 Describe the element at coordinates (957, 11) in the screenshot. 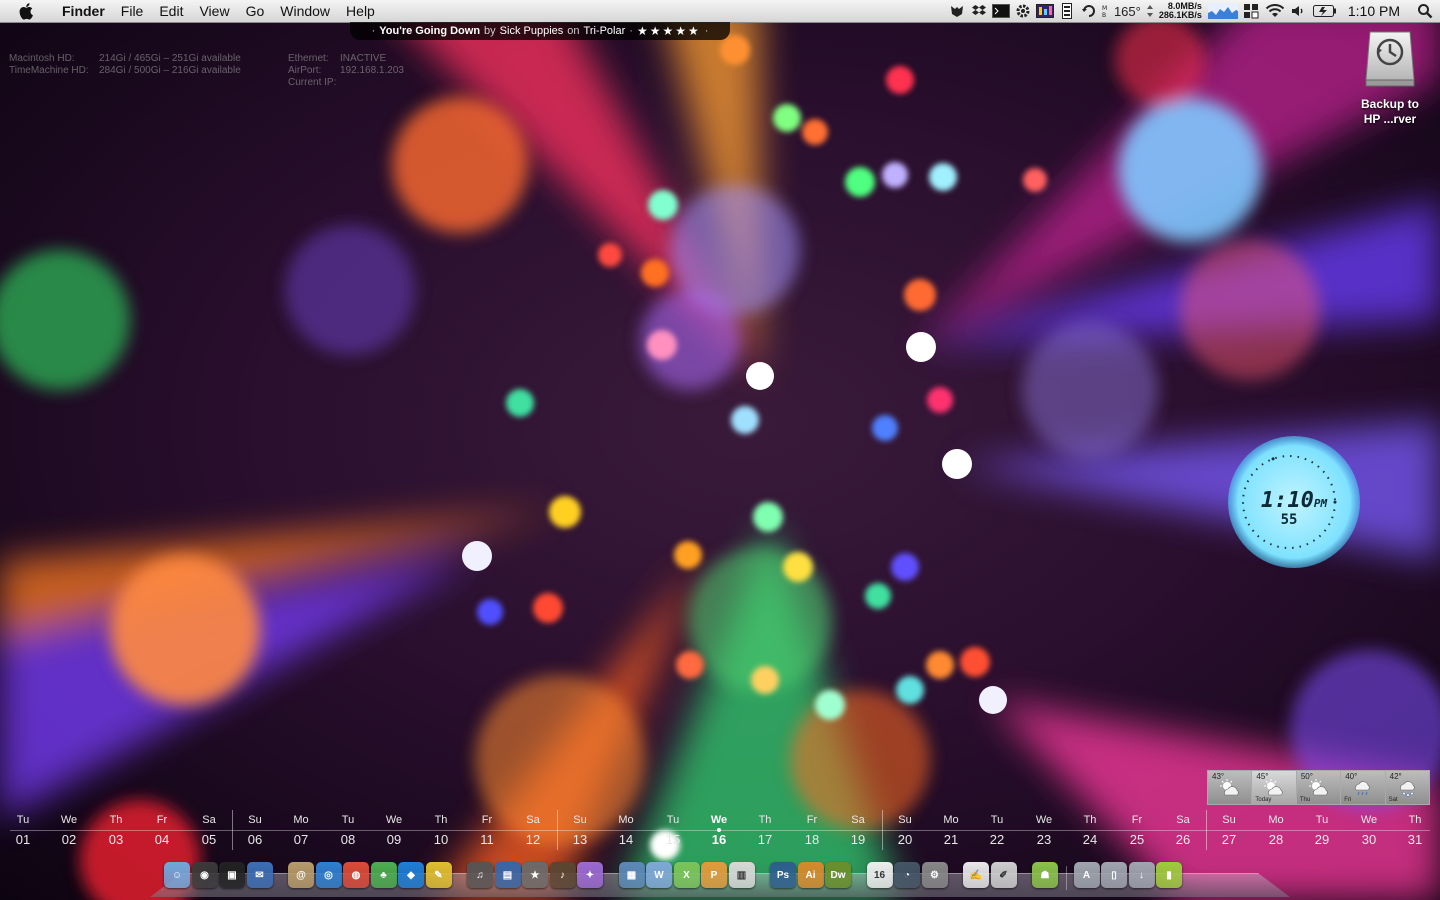

I see `growl-icon` at that location.